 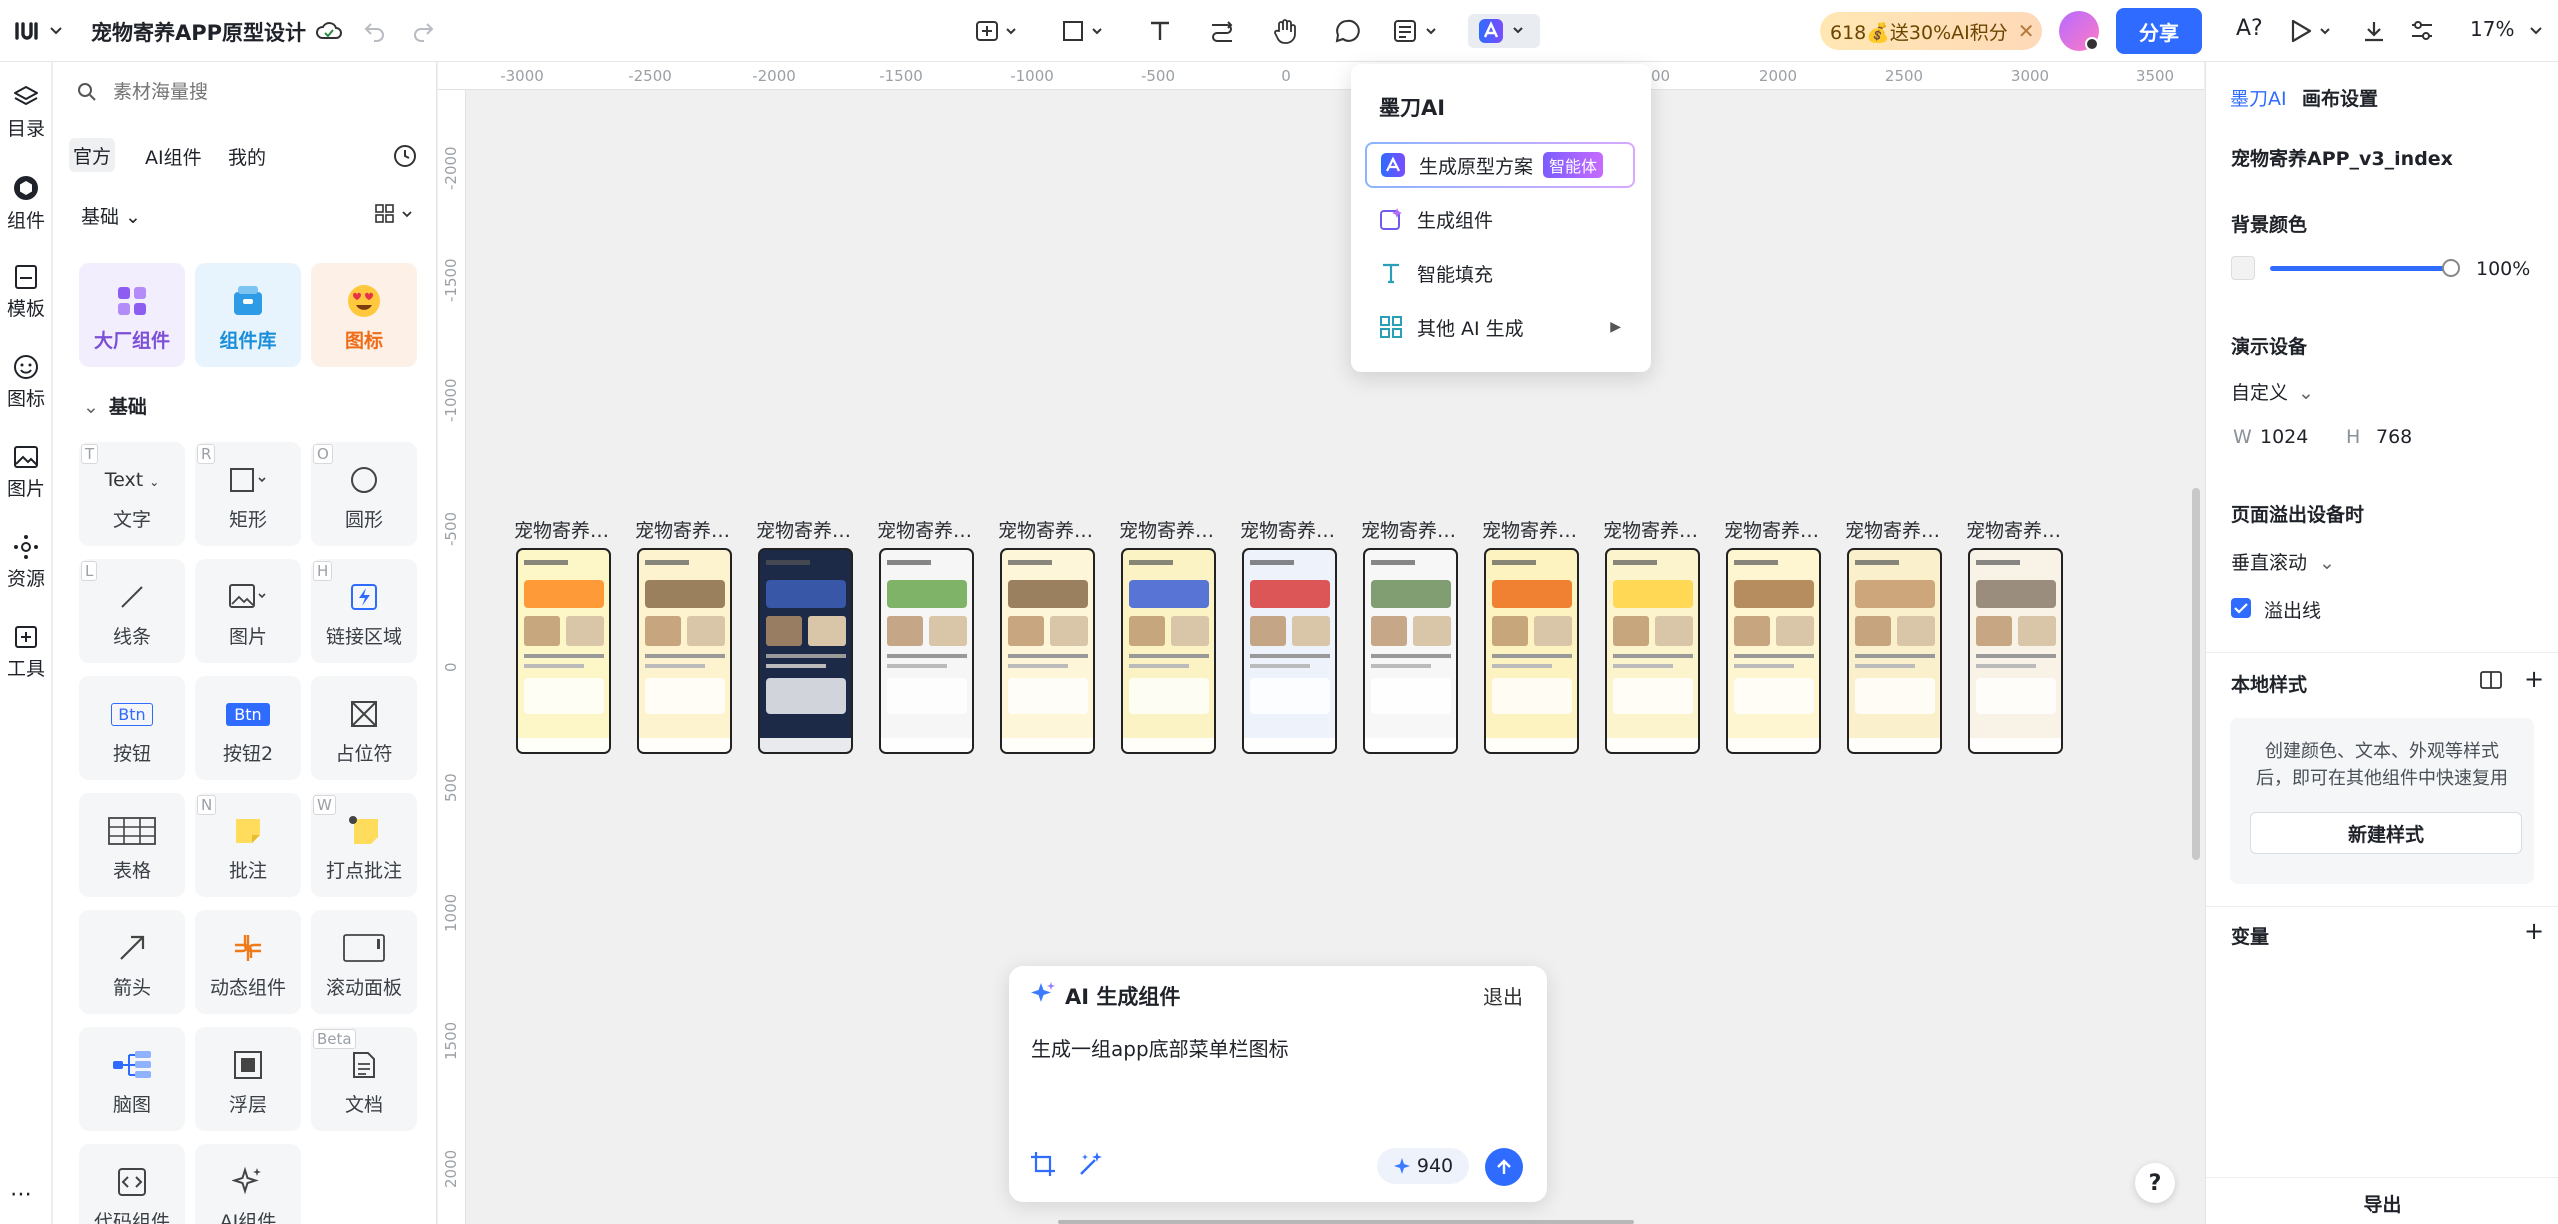 What do you see at coordinates (2243, 268) in the screenshot?
I see `bg-color-swatch` at bounding box center [2243, 268].